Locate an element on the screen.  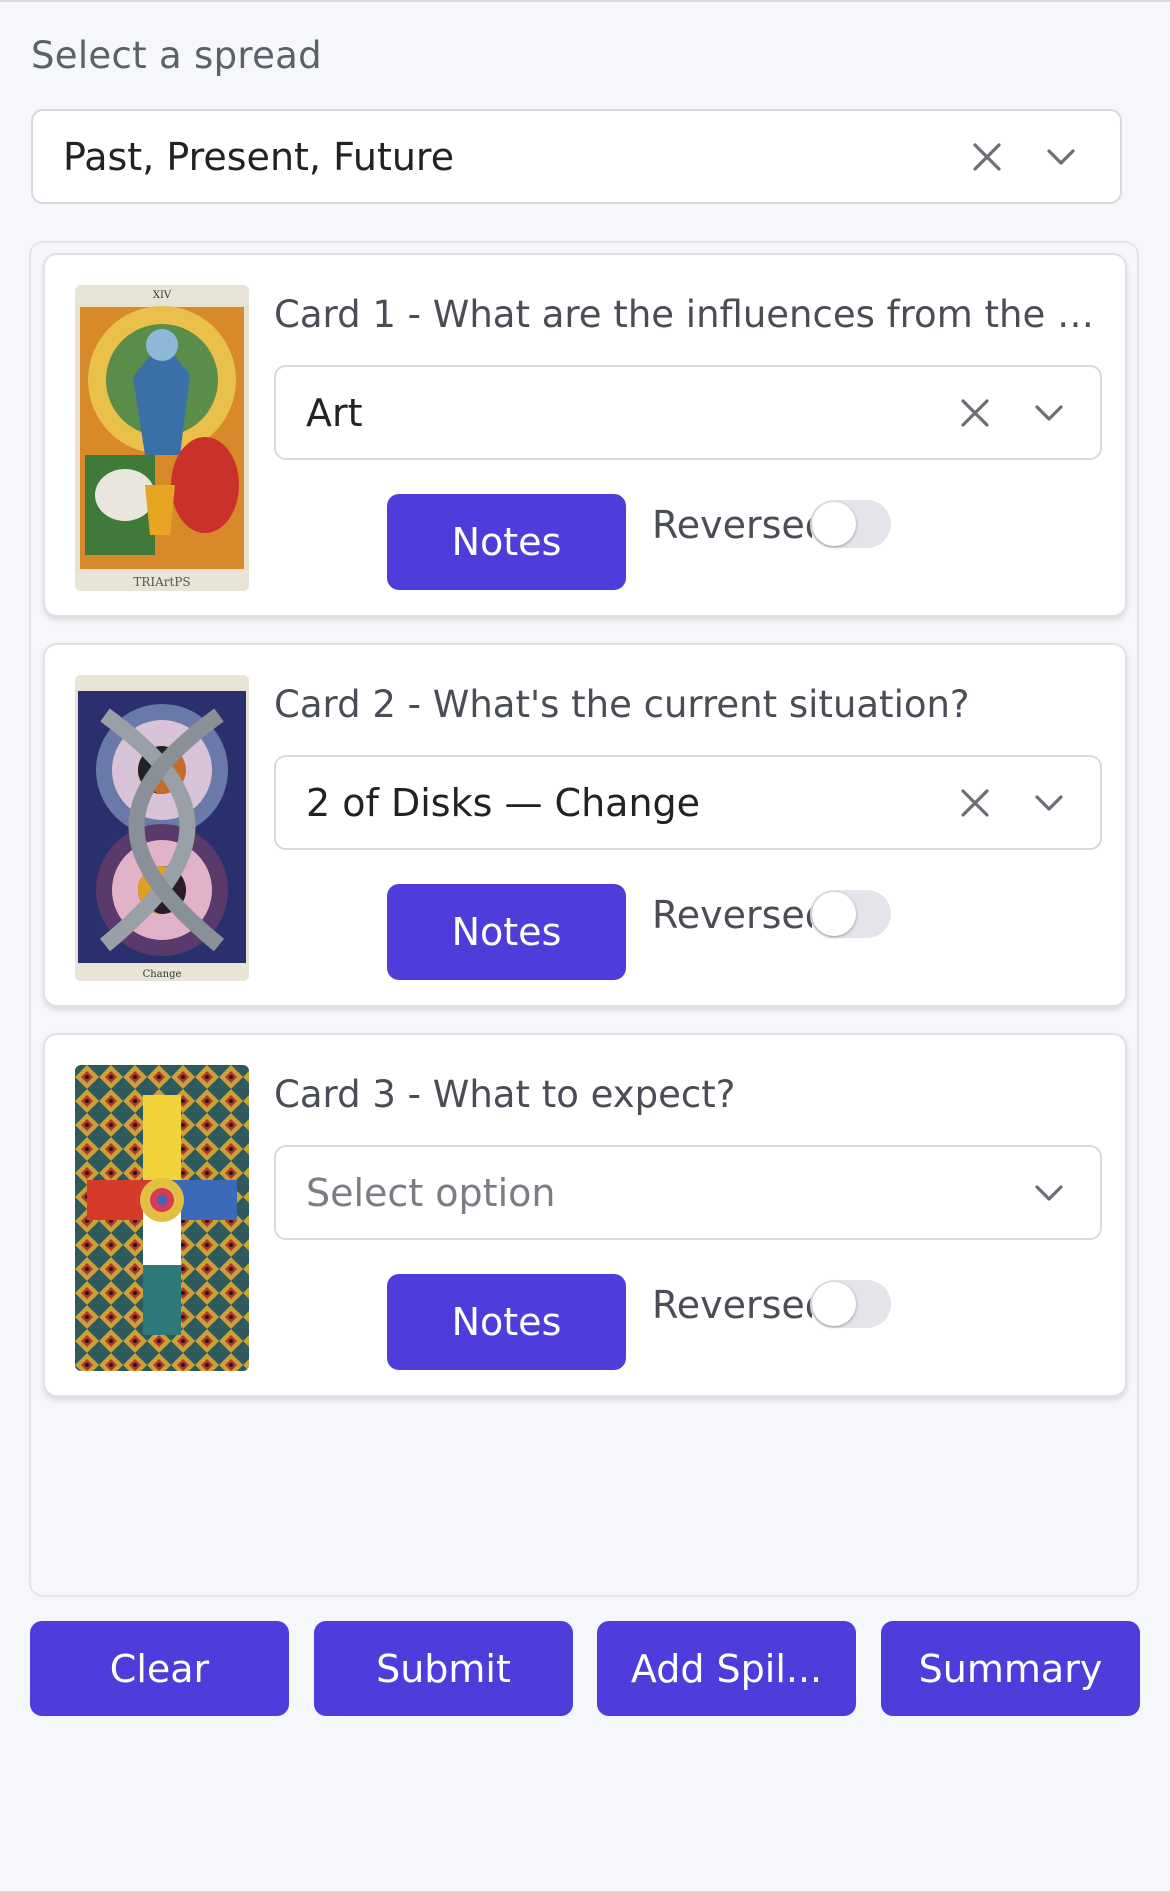
summary-button: Summary is located at coordinates (1010, 1668).